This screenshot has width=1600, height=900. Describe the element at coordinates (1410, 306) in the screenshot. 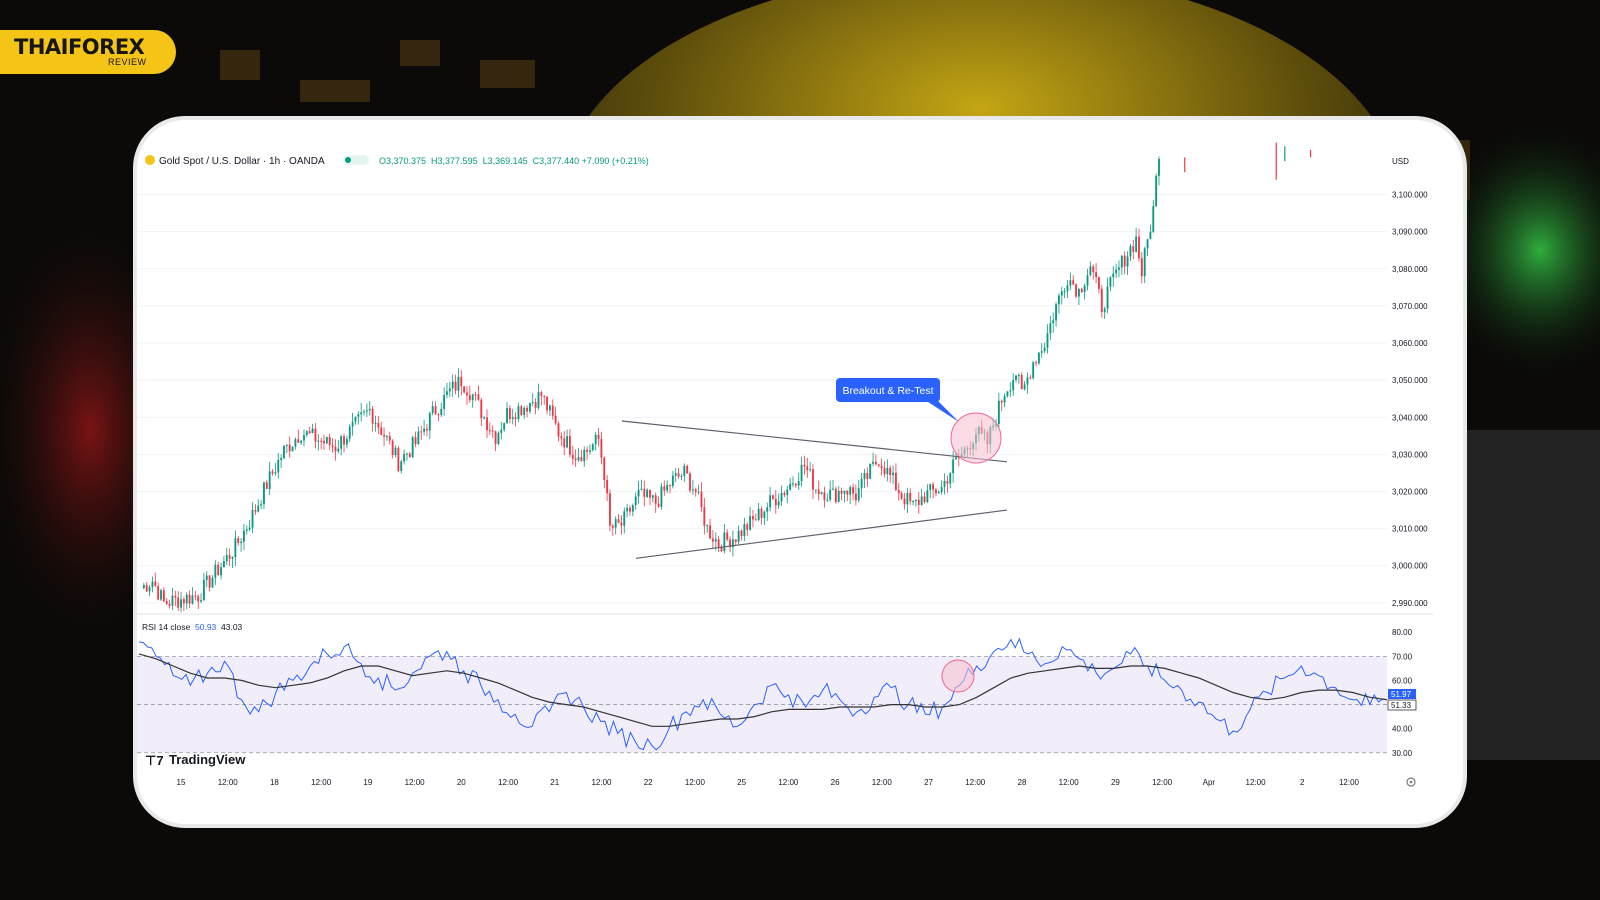

I see `price-axis-label: 3,070.000` at that location.